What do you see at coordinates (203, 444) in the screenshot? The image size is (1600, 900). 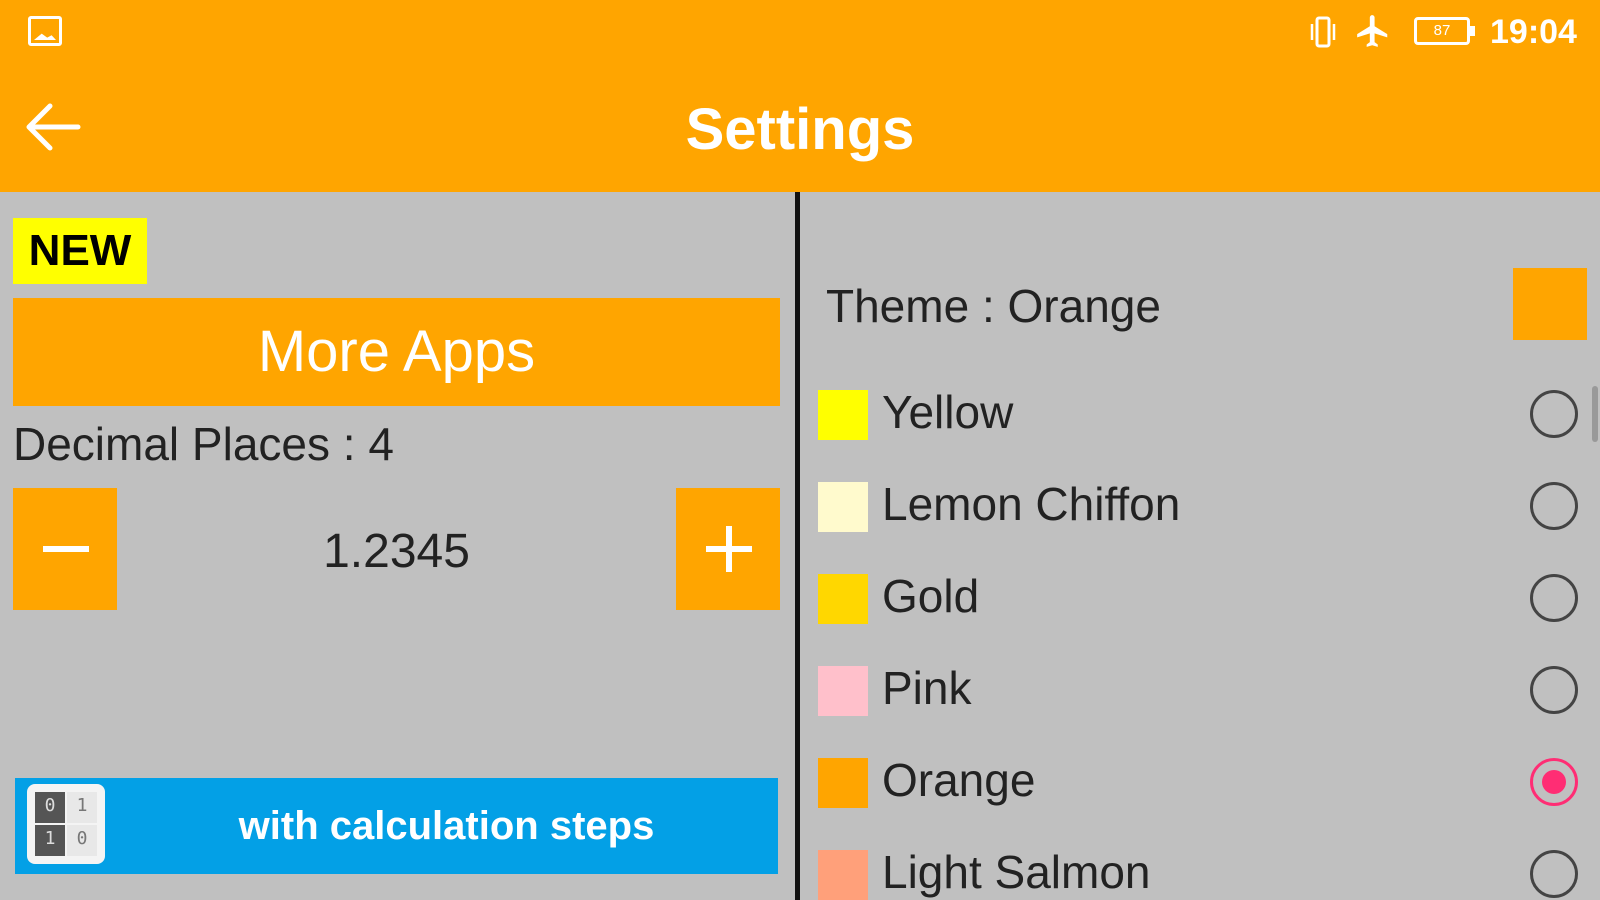 I see `decimal-places-label: Decimal Places : 4` at bounding box center [203, 444].